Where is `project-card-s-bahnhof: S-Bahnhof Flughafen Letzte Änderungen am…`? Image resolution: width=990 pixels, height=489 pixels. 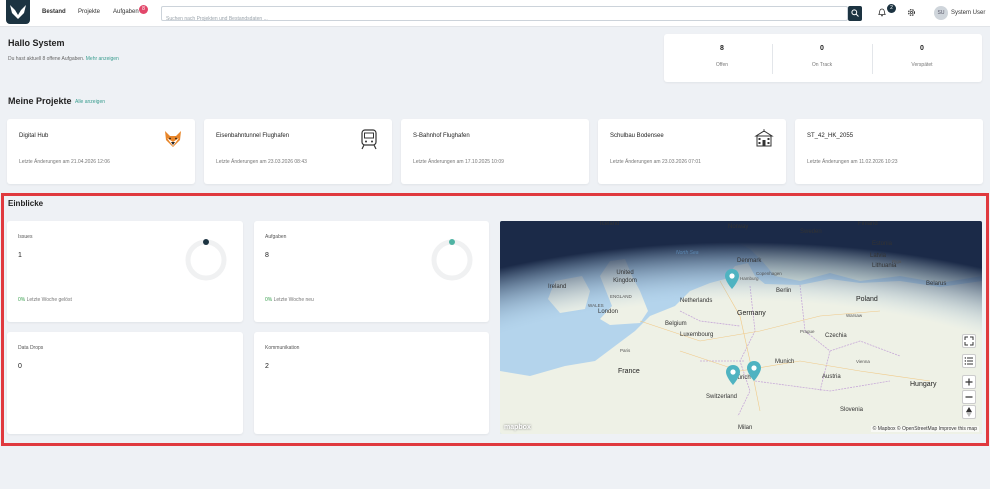 project-card-s-bahnhof: S-Bahnhof Flughafen Letzte Änderungen am… is located at coordinates (495, 151).